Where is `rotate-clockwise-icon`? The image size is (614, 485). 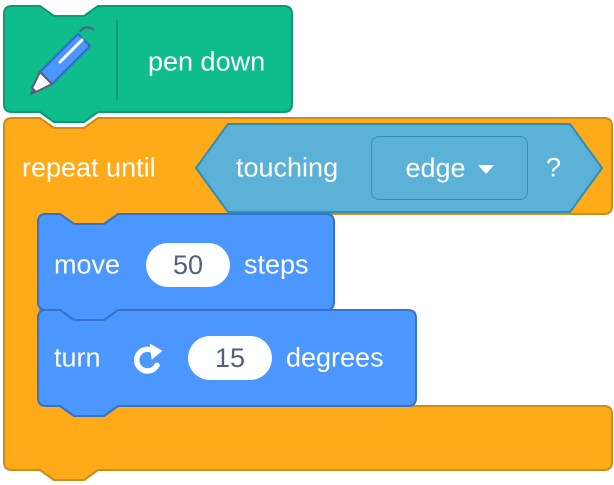
rotate-clockwise-icon is located at coordinates (148, 358).